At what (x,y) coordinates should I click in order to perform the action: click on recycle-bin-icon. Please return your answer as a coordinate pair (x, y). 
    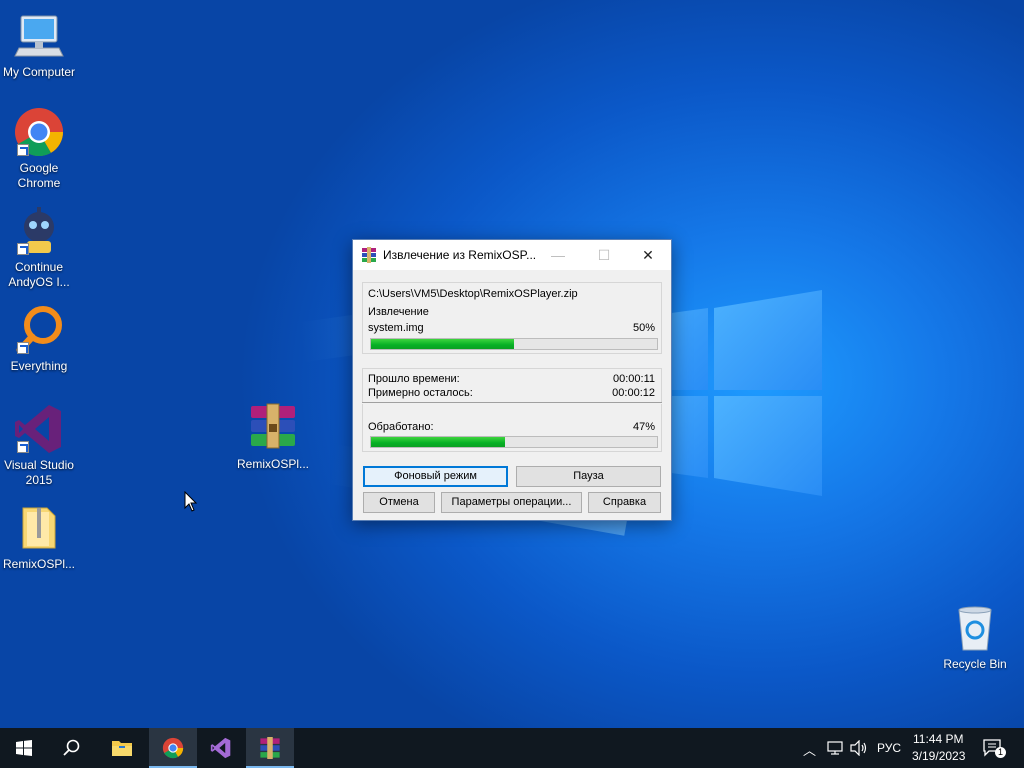
    Looking at the image, I should click on (975, 628).